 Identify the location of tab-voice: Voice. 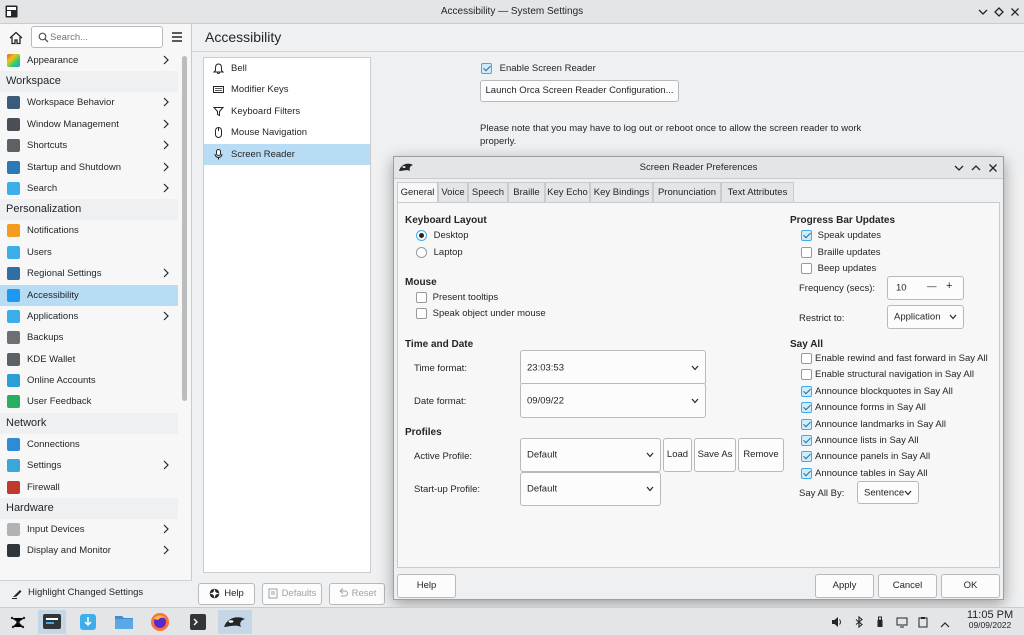
(453, 192).